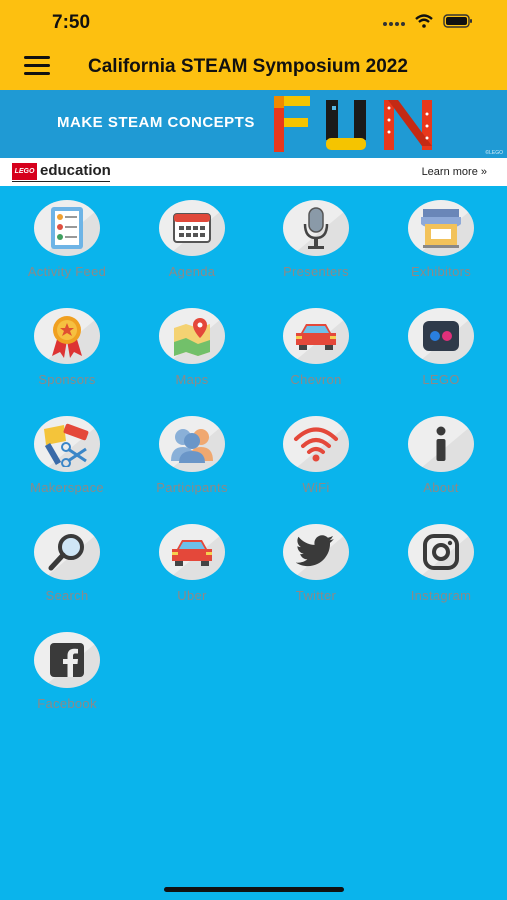 The height and width of the screenshot is (900, 507). Describe the element at coordinates (253, 172) in the screenshot. I see `lego-education-bar: LEGO education Learn more »` at that location.